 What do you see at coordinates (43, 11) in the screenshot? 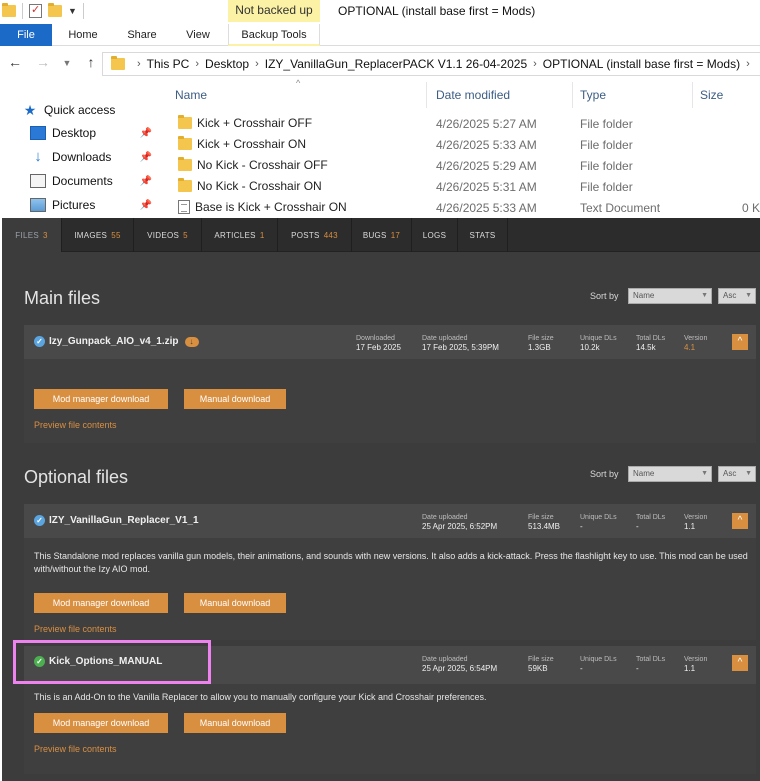
I see `quick-access-toolbar: ▼` at bounding box center [43, 11].